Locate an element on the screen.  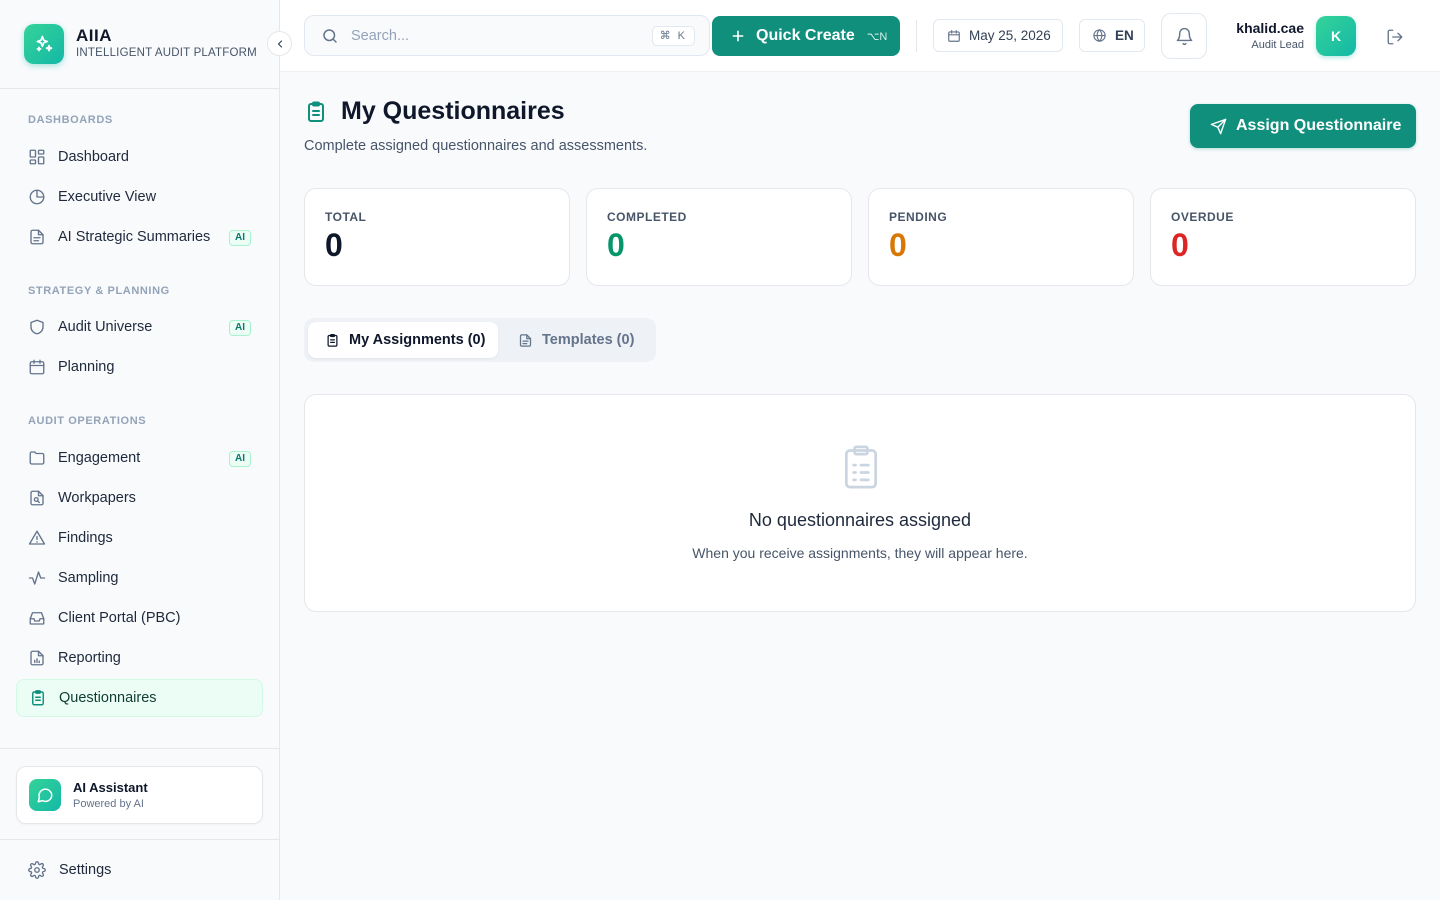
log-out-icon is located at coordinates (1395, 37).